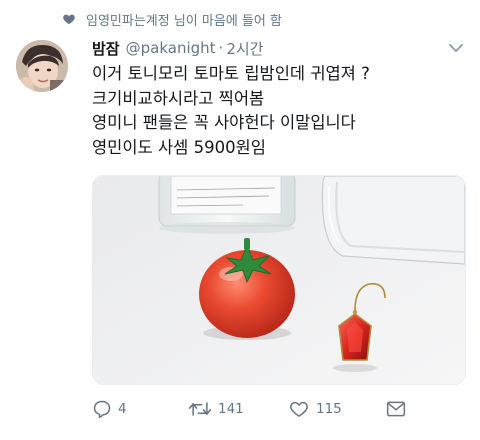 This screenshot has width=480, height=440. Describe the element at coordinates (179, 147) in the screenshot. I see `tweet-line: 영민이도 사셈 5900원임` at that location.